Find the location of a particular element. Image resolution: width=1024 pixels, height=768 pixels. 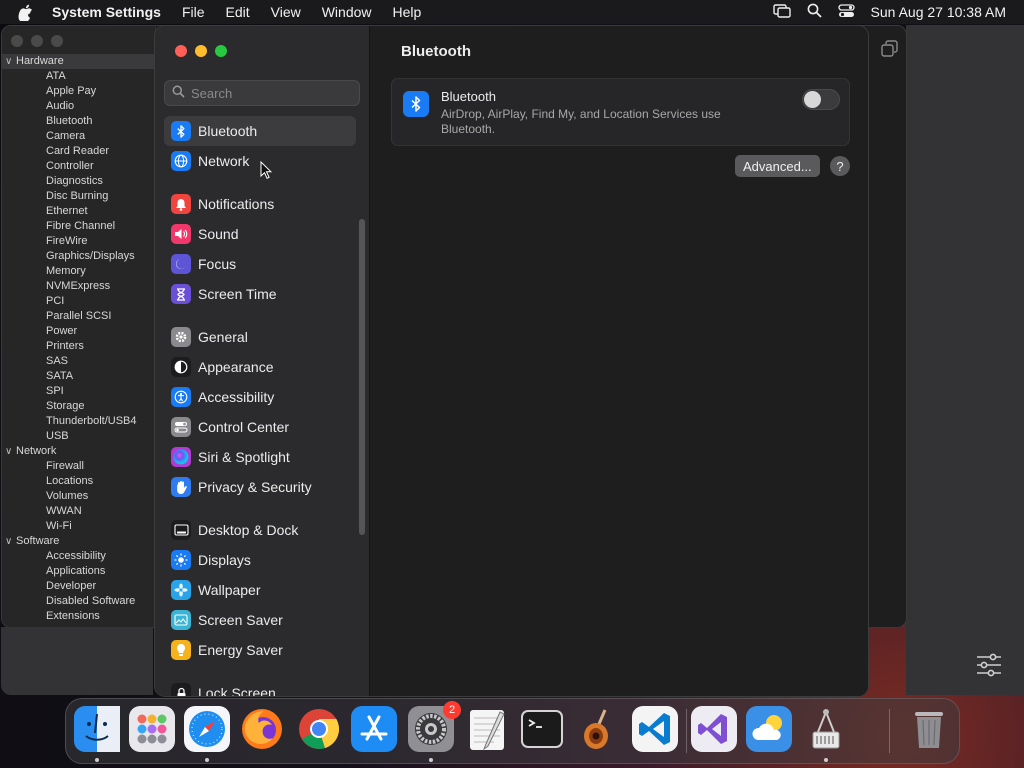

tree-item: USB is located at coordinates (79, 436).